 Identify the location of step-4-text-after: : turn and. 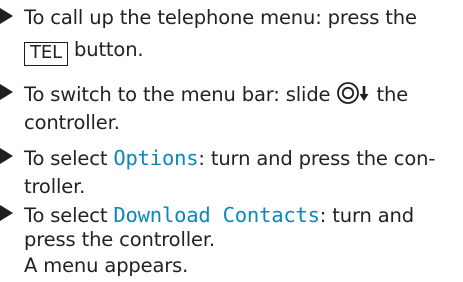
(366, 215).